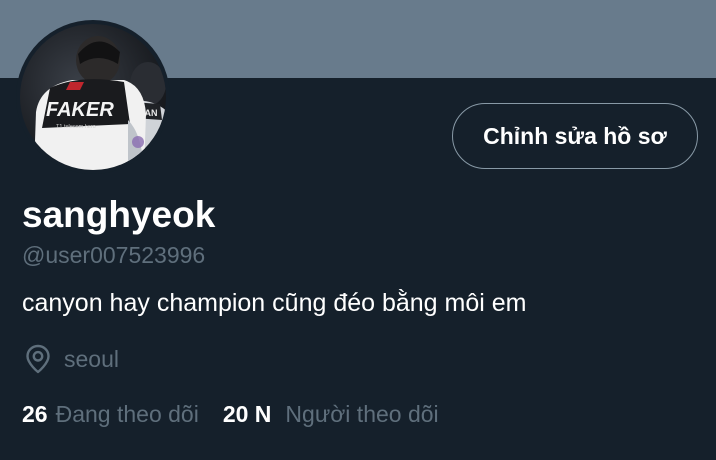 This screenshot has height=460, width=716. Describe the element at coordinates (80, 110) in the screenshot. I see `avatar-jersey-text: FAKER` at that location.